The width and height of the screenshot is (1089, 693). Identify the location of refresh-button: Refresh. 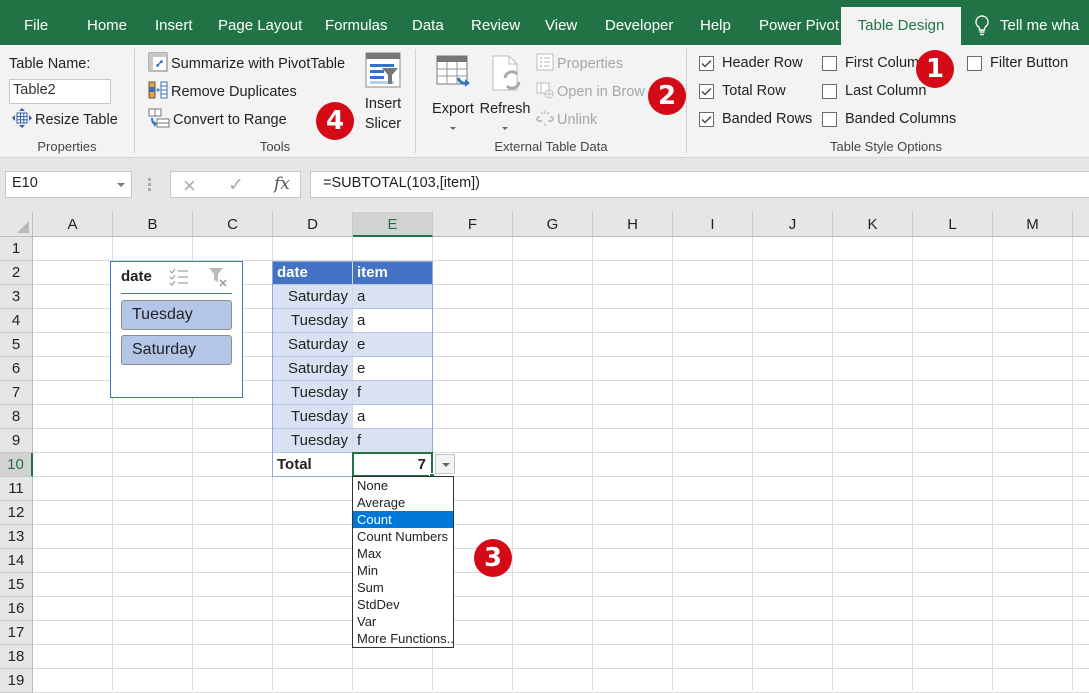
(505, 92).